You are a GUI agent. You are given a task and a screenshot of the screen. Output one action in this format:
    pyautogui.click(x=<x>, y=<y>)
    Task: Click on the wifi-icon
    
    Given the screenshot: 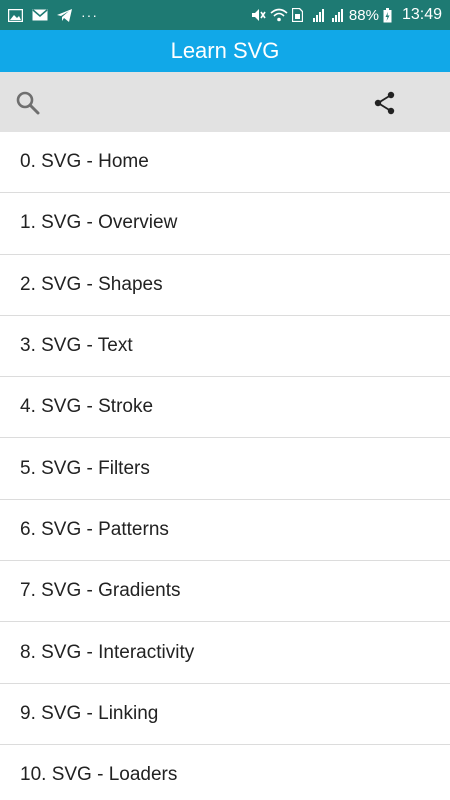 What is the action you would take?
    pyautogui.click(x=279, y=15)
    